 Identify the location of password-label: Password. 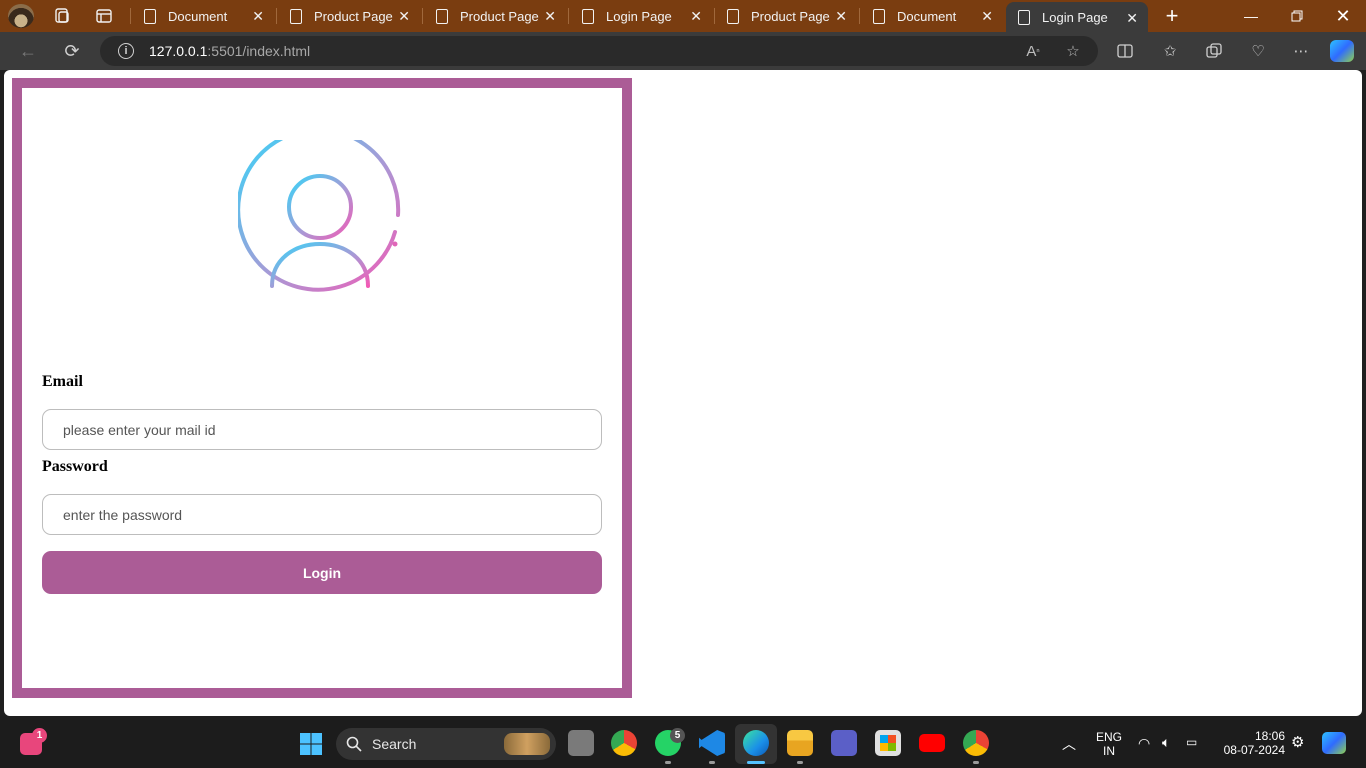
(75, 466).